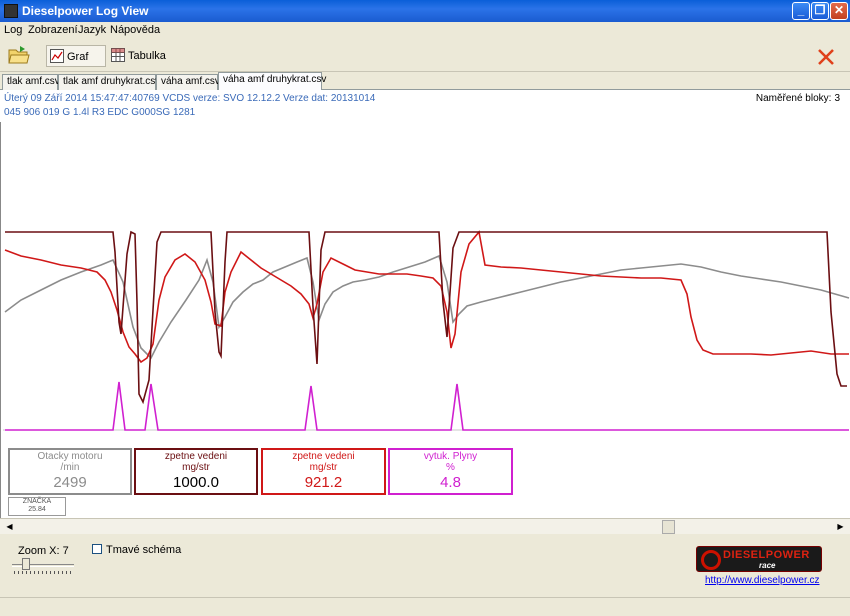  I want to click on zoom-x-readout: Zoom X: 7, so click(43, 551).